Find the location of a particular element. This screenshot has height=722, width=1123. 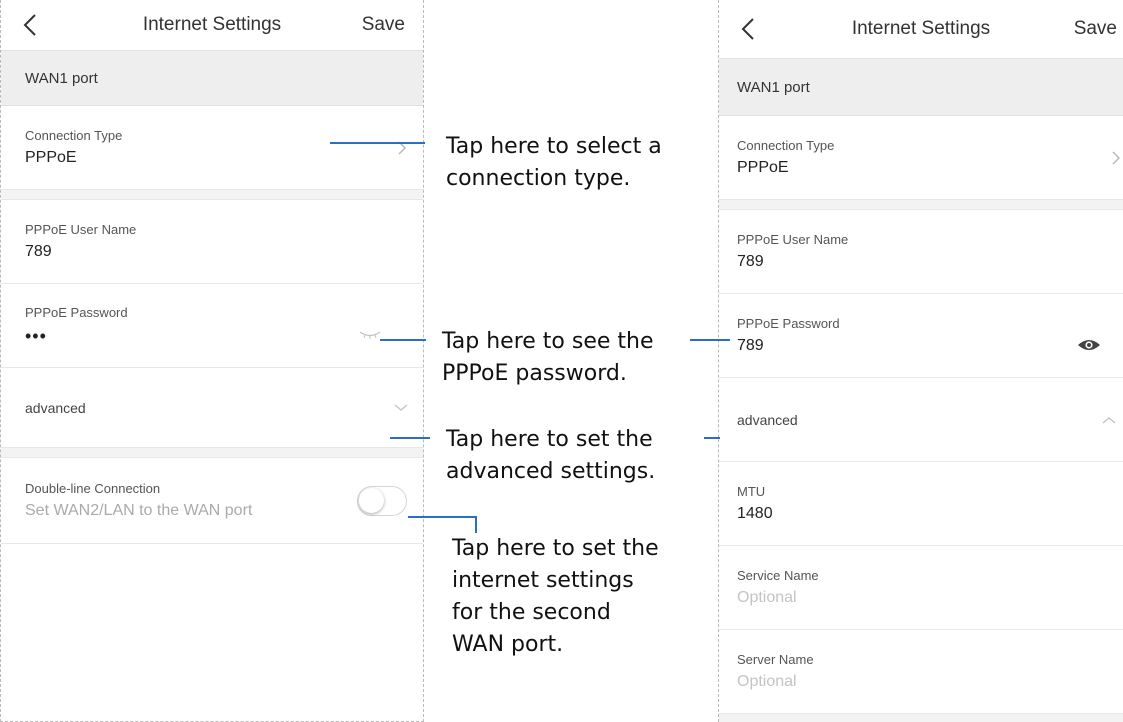

callout-line-advanced-left is located at coordinates (410, 438).